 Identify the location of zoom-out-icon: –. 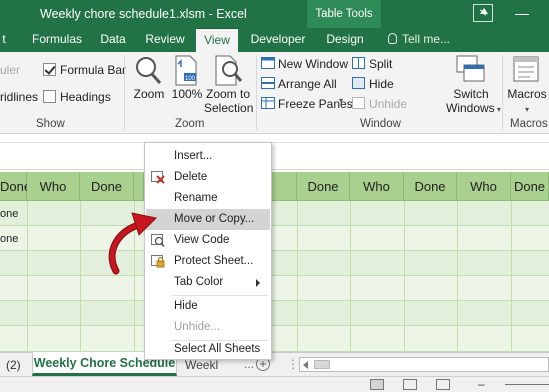
(481, 384).